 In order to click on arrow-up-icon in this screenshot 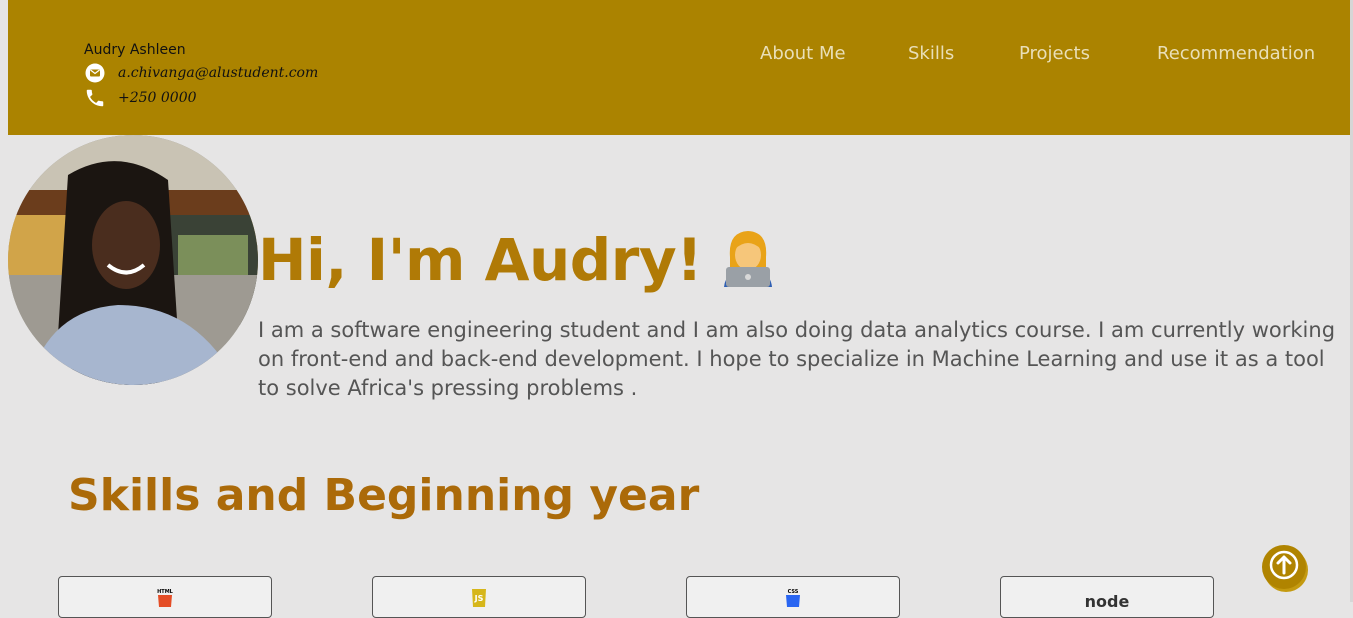, I will do `click(1284, 567)`.